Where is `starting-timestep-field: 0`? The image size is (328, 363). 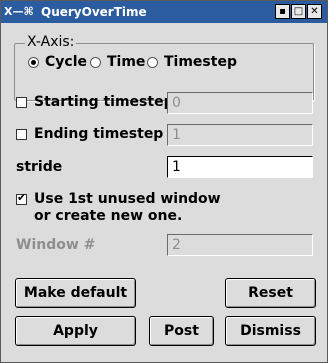 starting-timestep-field: 0 is located at coordinates (240, 103).